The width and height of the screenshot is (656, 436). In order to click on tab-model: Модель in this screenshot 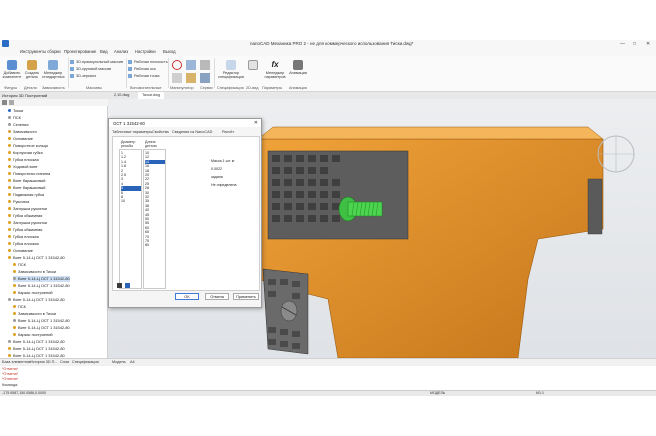, I will do `click(119, 362)`.